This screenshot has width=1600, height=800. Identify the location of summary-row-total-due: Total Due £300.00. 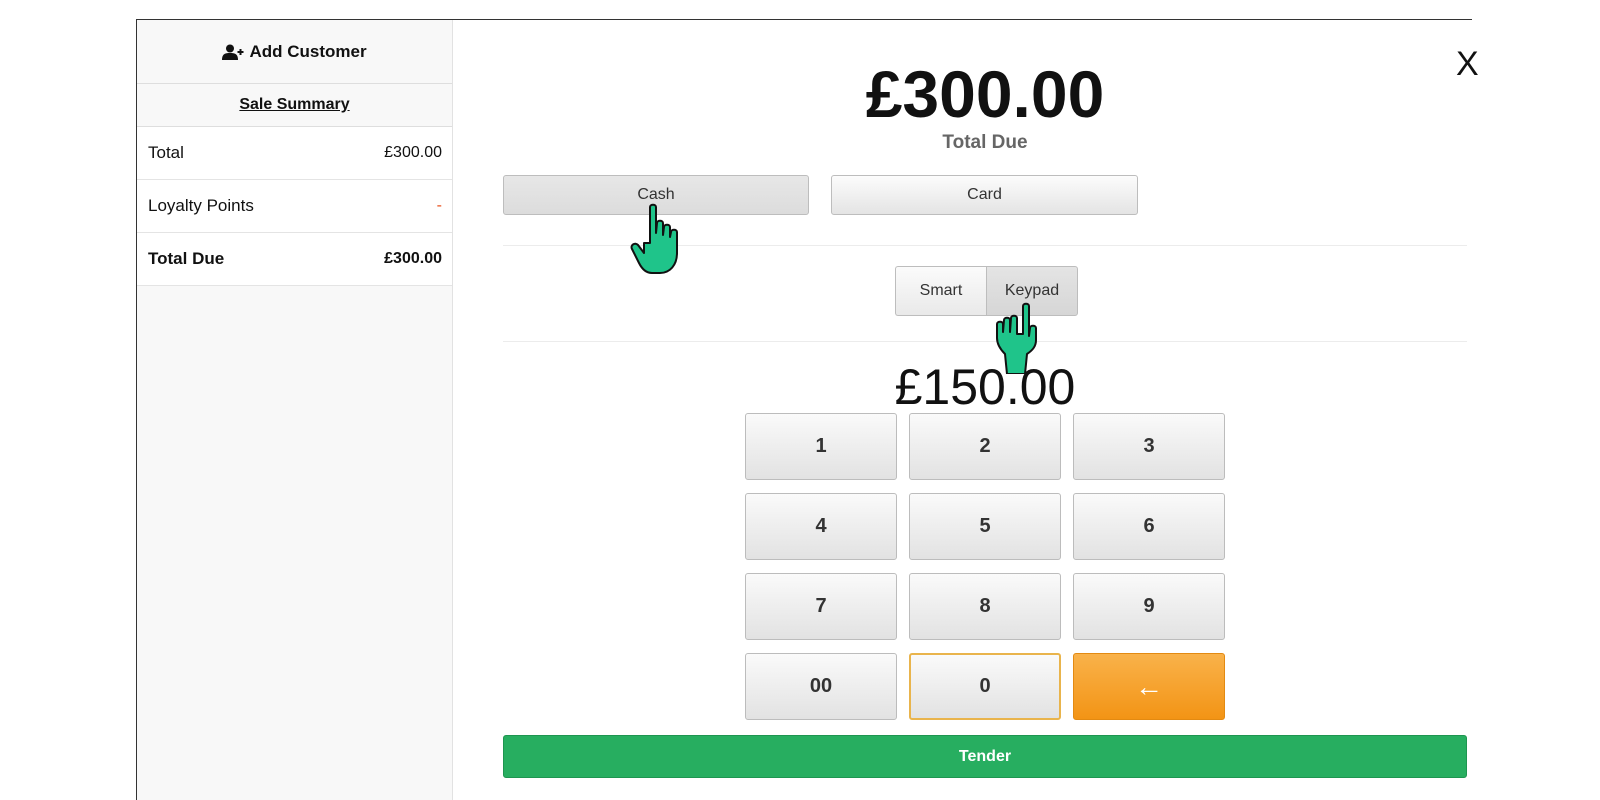
(294, 259).